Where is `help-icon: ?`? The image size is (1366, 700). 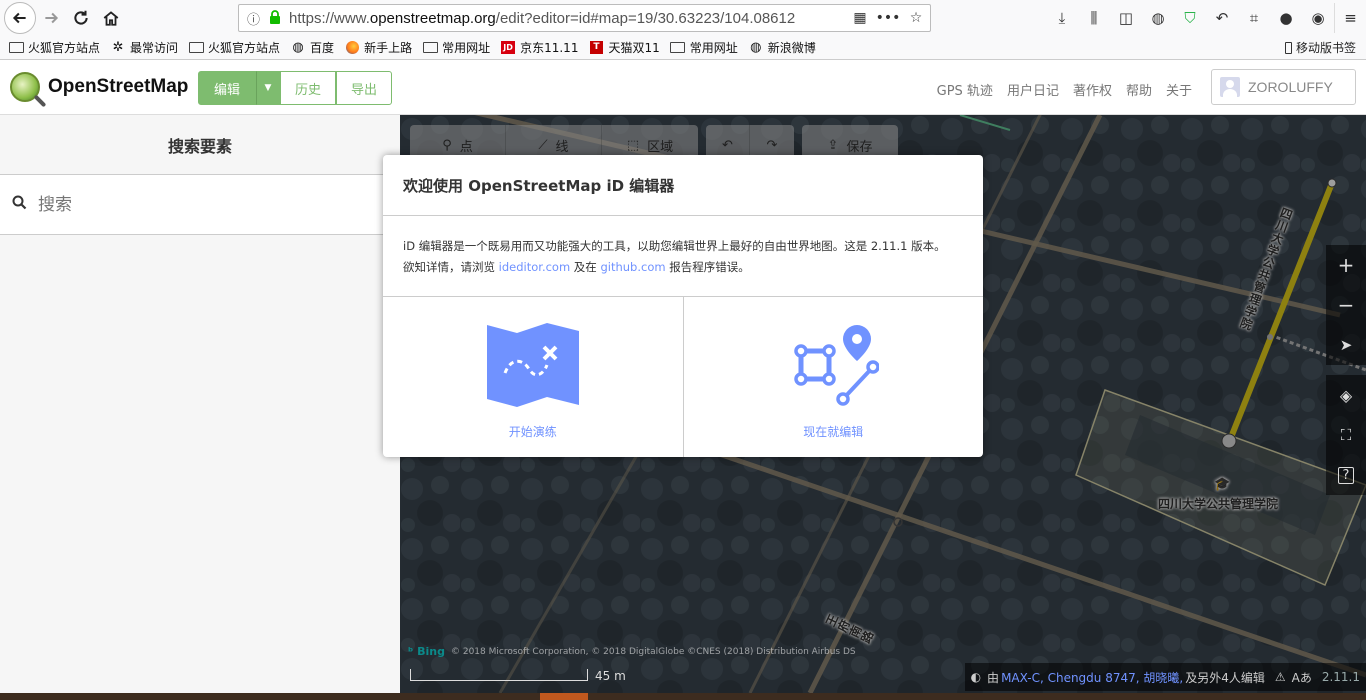 help-icon: ? is located at coordinates (1346, 475).